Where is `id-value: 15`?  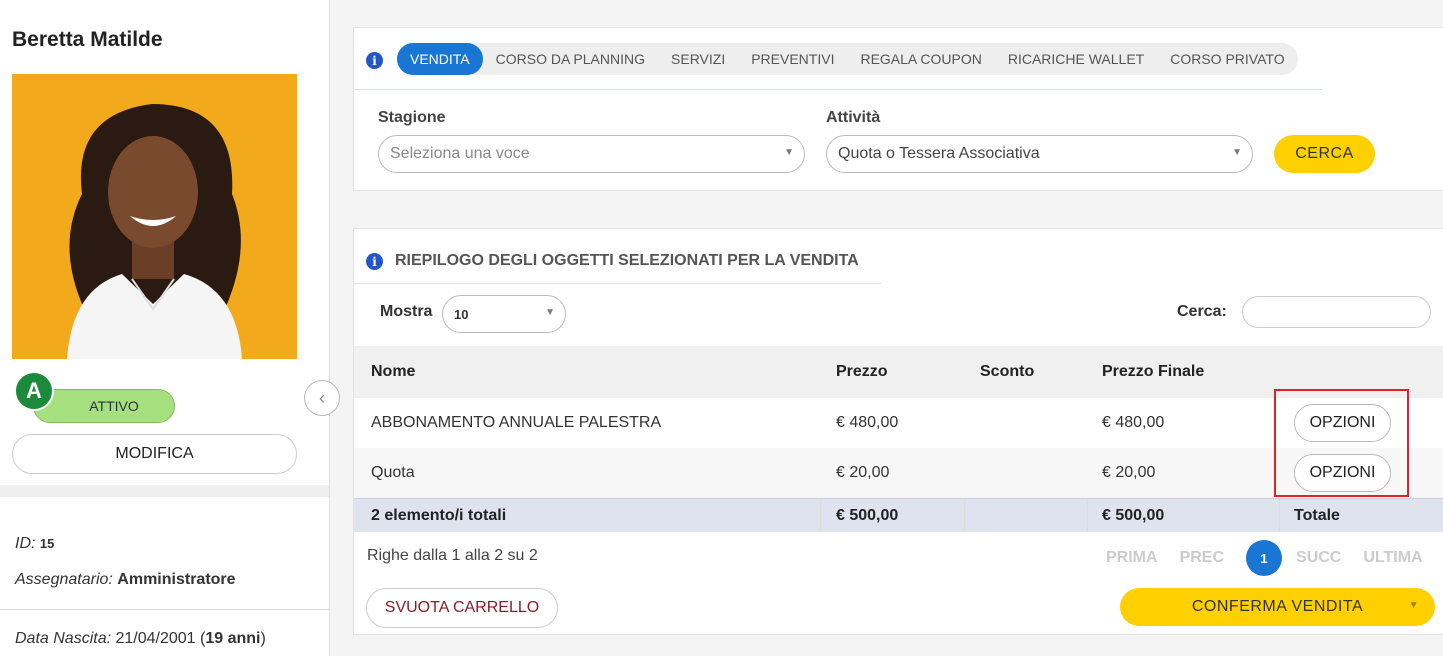
id-value: 15 is located at coordinates (47, 543).